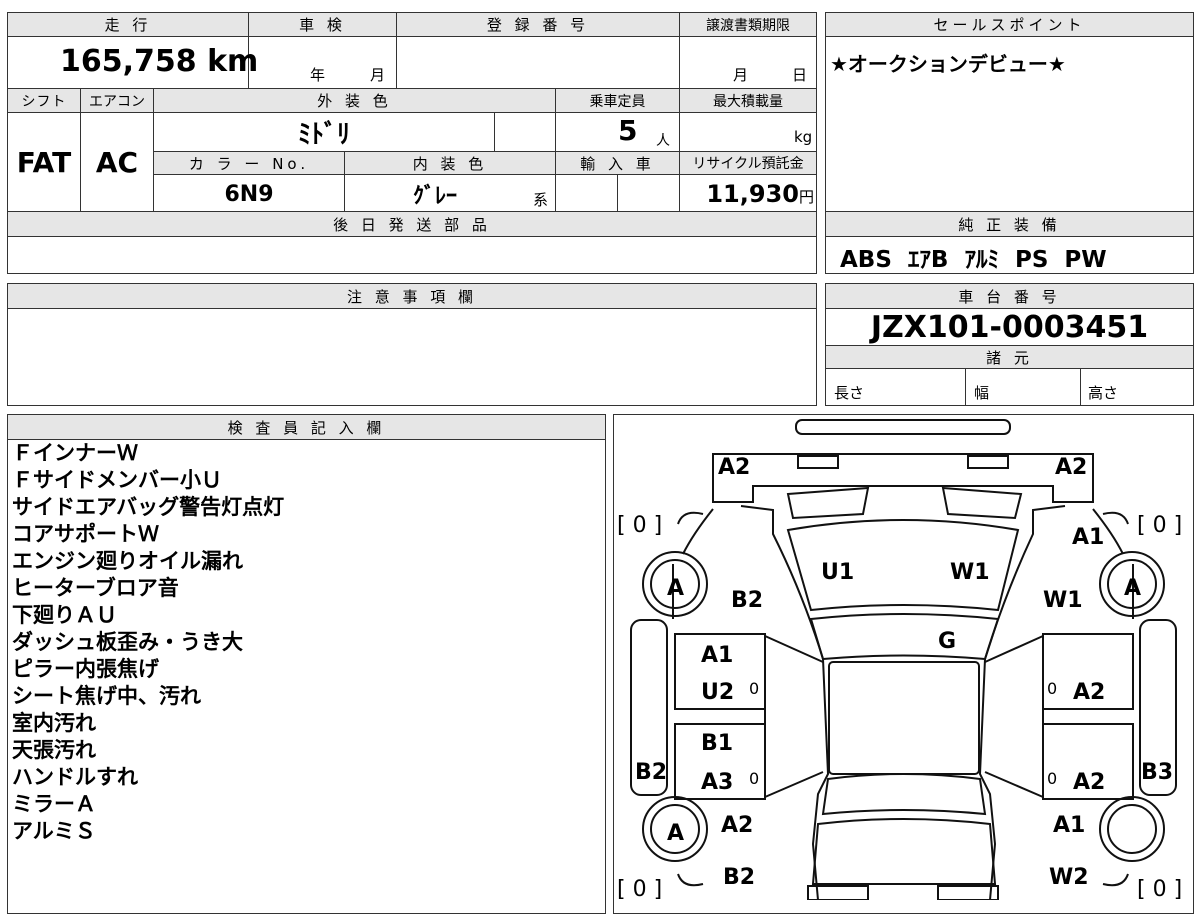  What do you see at coordinates (947, 641) in the screenshot?
I see `label-windshield: G` at bounding box center [947, 641].